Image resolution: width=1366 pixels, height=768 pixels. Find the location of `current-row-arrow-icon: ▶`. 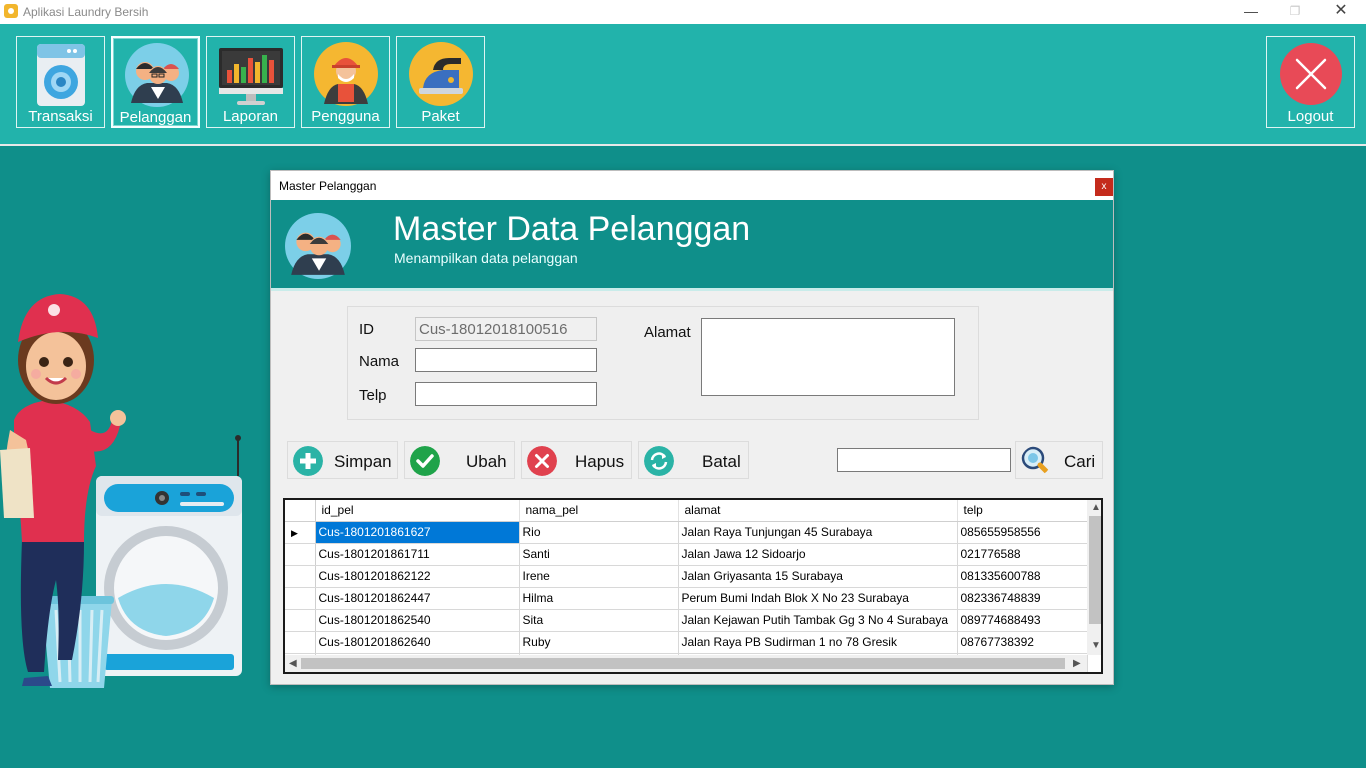

current-row-arrow-icon: ▶ is located at coordinates (294, 533).